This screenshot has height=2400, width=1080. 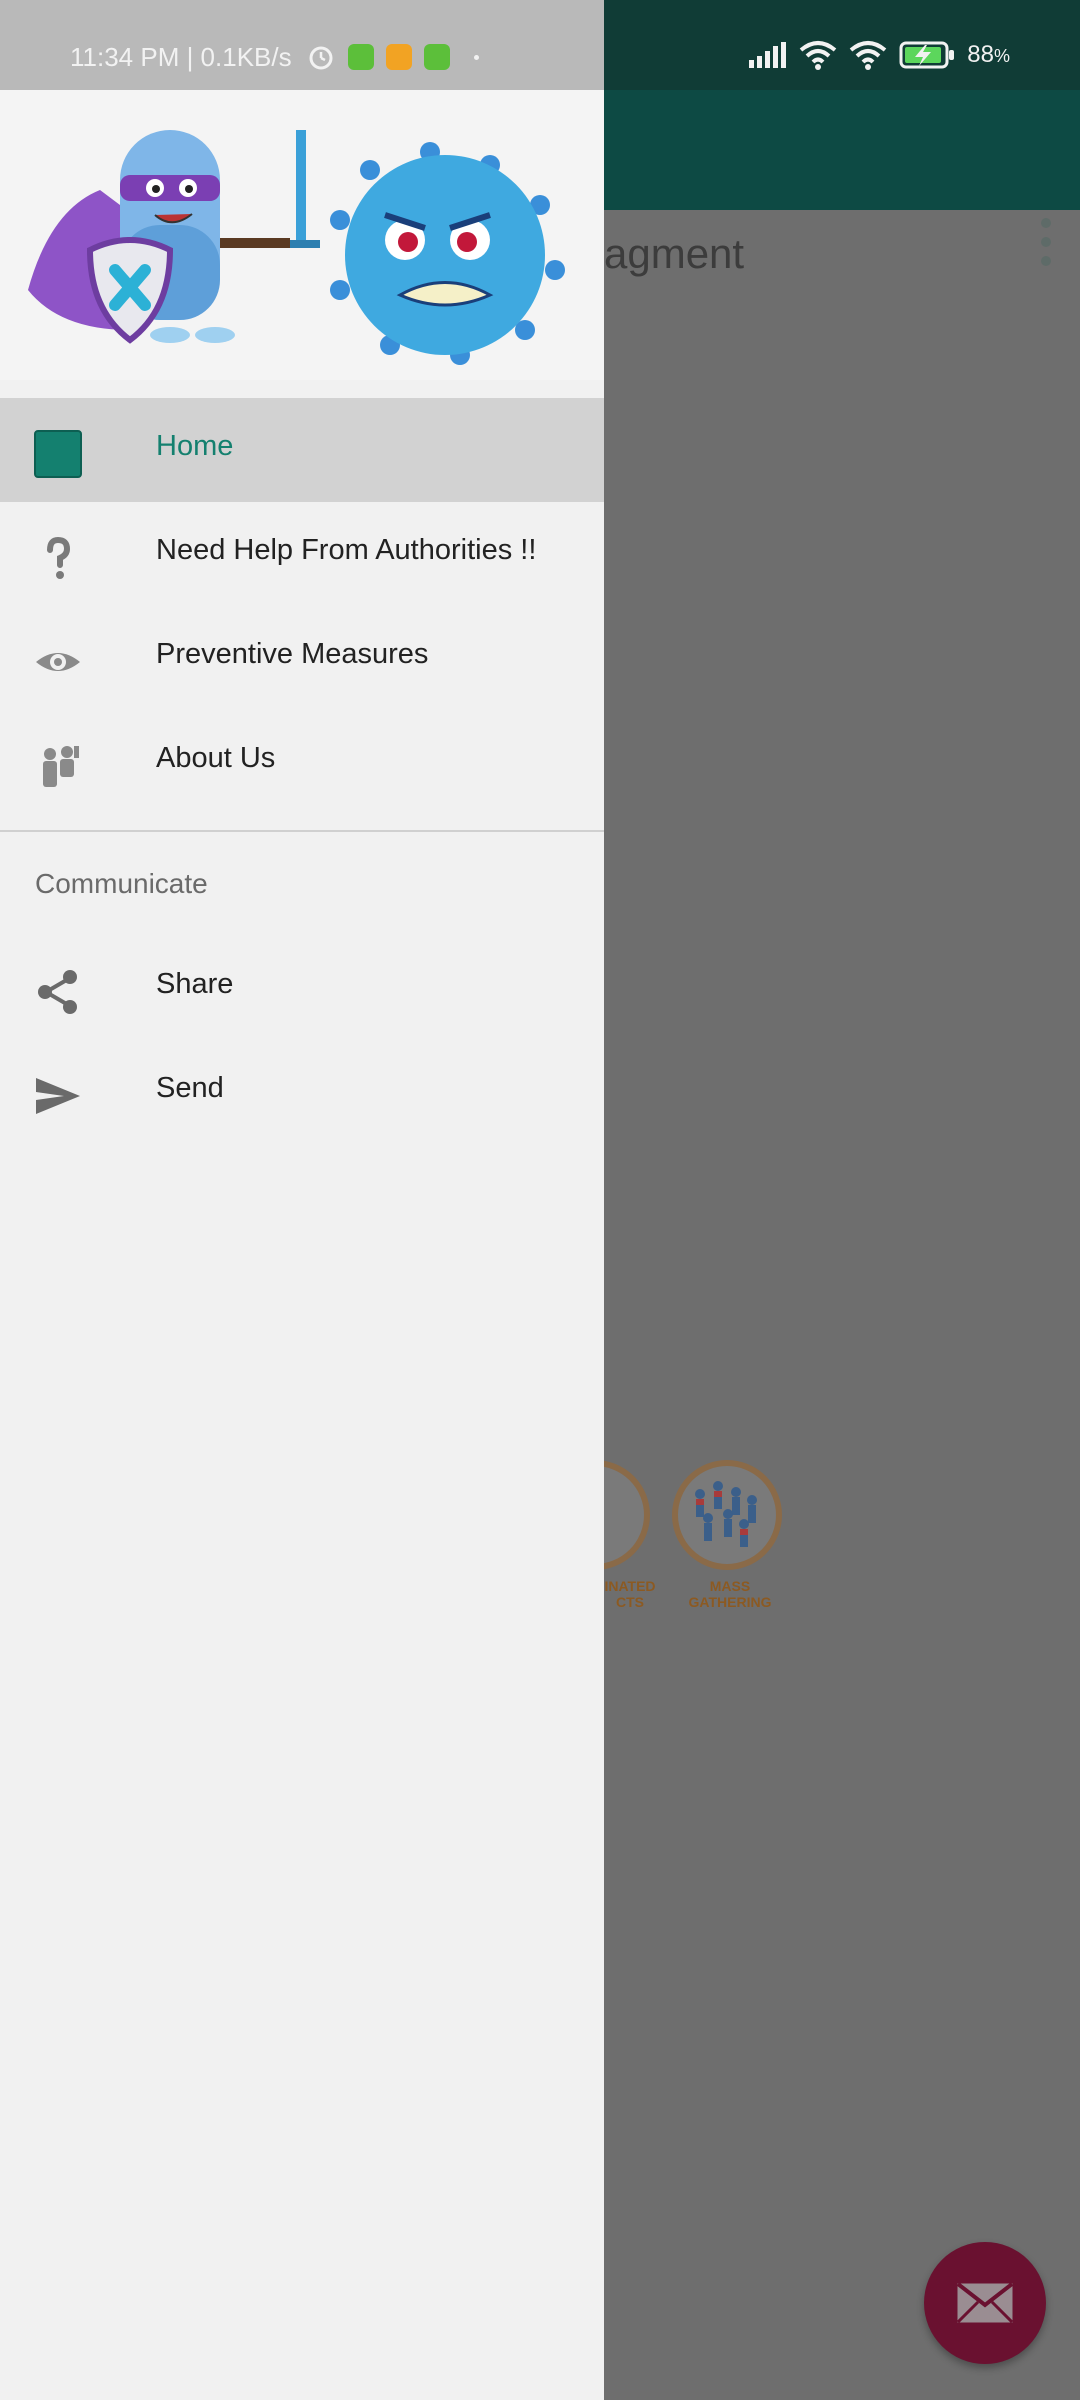 I want to click on mail-icon, so click(x=985, y=2303).